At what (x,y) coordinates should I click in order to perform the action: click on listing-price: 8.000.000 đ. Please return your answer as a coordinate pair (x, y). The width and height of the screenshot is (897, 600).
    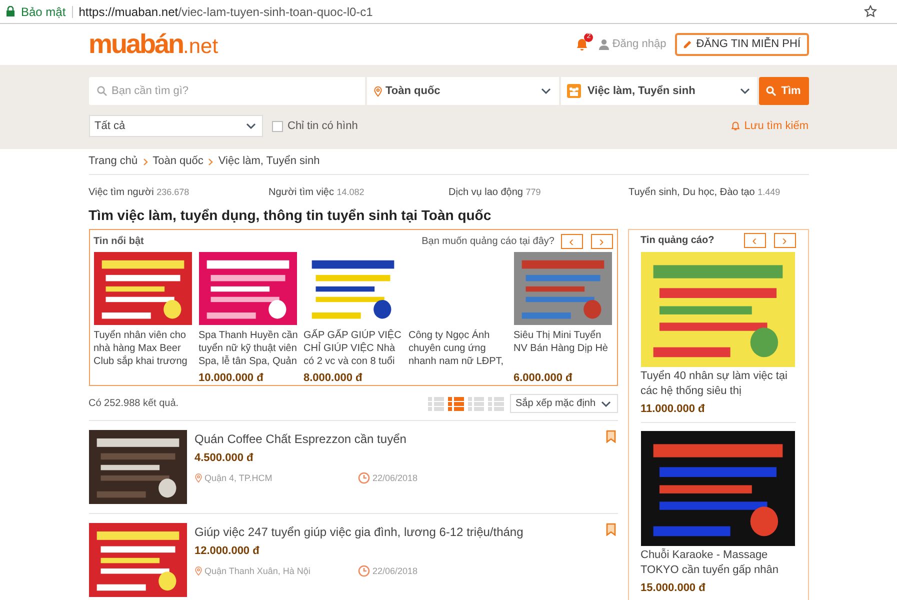
    Looking at the image, I should click on (334, 378).